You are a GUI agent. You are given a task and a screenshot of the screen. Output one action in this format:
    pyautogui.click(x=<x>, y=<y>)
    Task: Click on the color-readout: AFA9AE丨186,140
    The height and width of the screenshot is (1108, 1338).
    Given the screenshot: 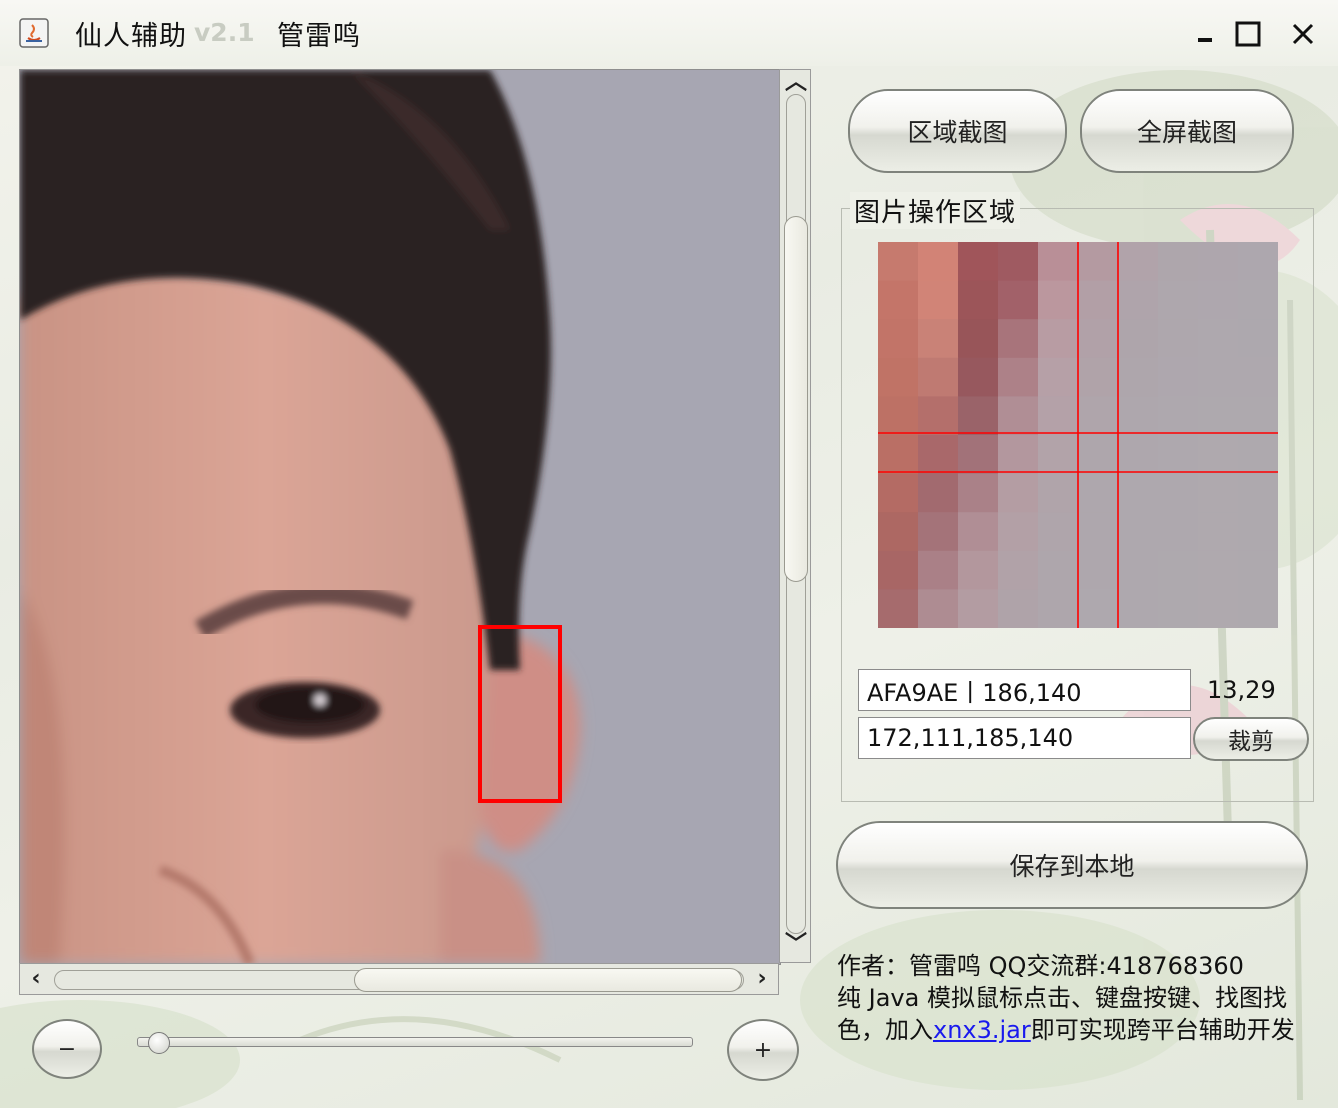 What is the action you would take?
    pyautogui.click(x=974, y=692)
    